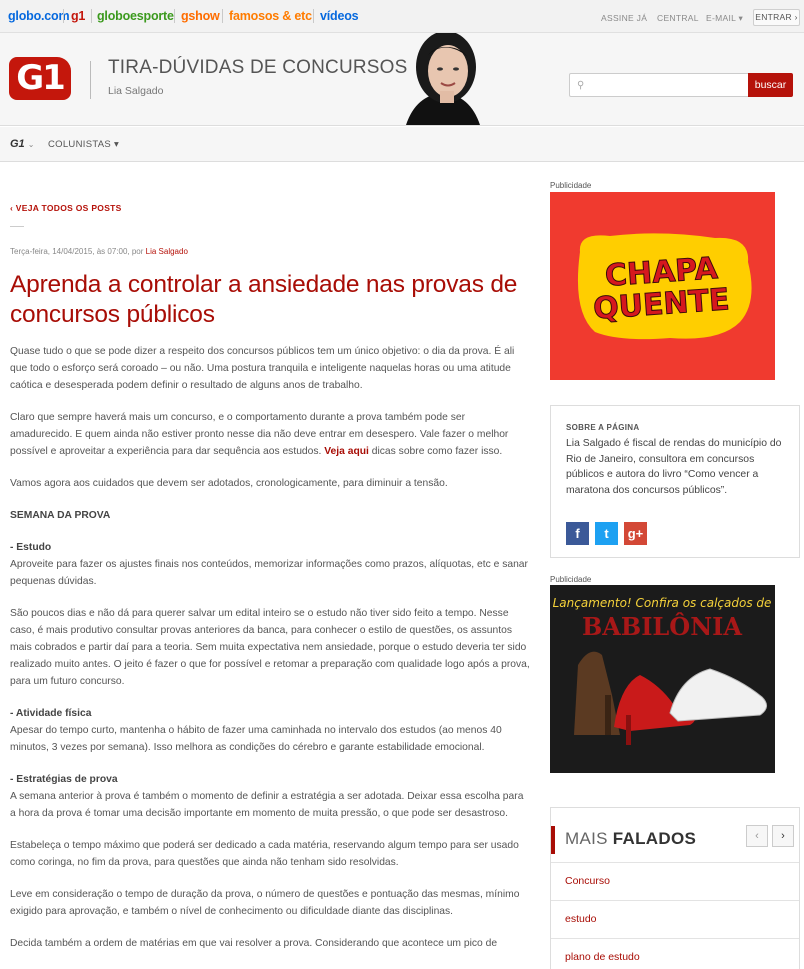 The image size is (804, 969). I want to click on blog-title: TIRA-DÚVIDAS DE CONCURSOS, so click(258, 68).